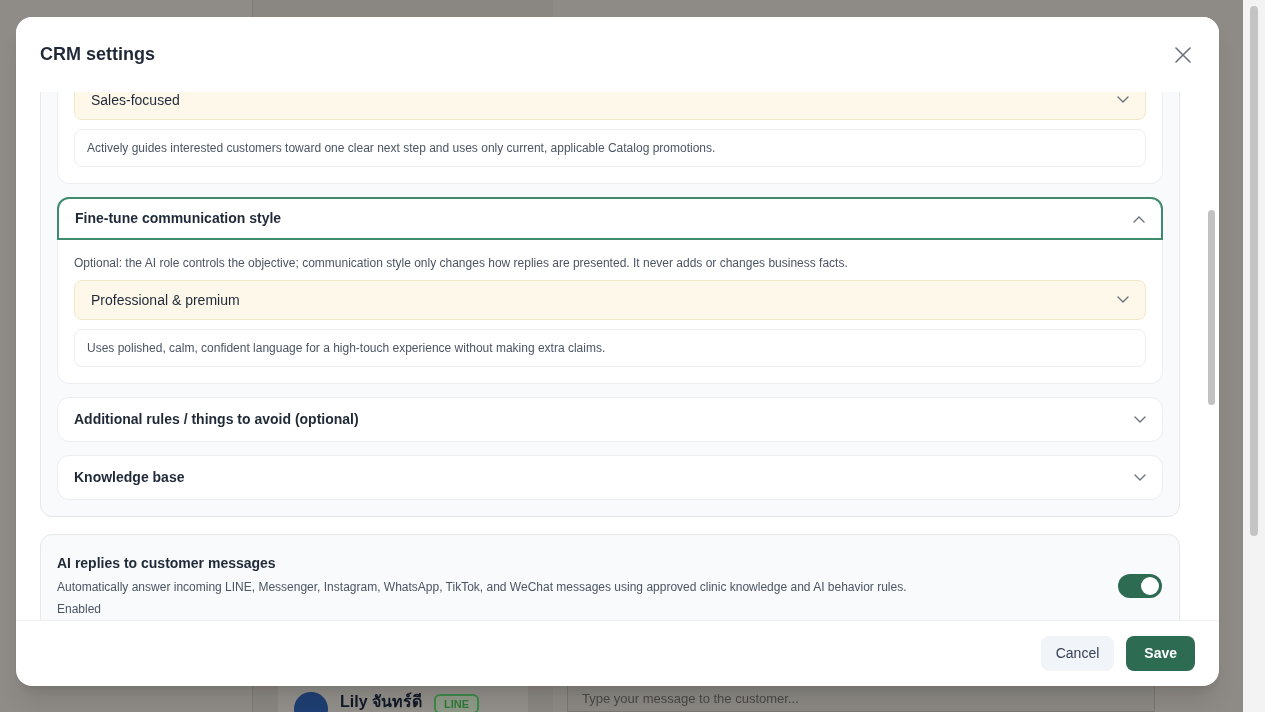  Describe the element at coordinates (610, 300) in the screenshot. I see `style-select: Professional & premium` at that location.